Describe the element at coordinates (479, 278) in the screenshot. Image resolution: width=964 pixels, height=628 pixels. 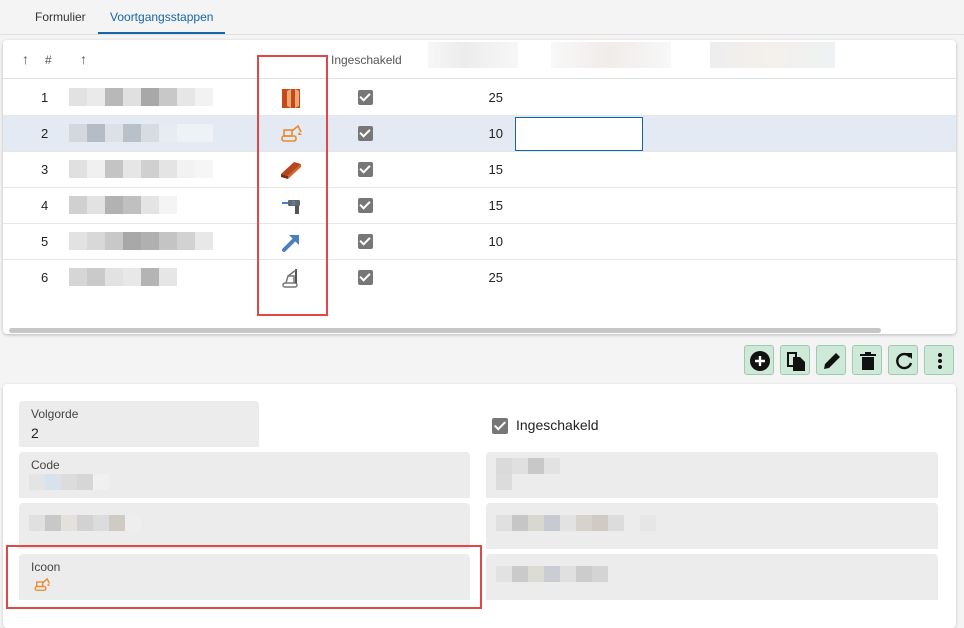
I see `table-row: 6 25` at that location.